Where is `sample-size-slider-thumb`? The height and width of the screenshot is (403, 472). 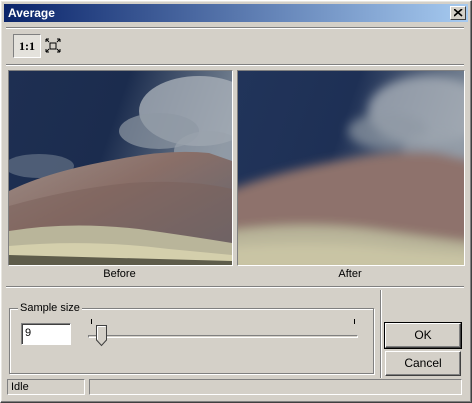
sample-size-slider-thumb is located at coordinates (101, 336).